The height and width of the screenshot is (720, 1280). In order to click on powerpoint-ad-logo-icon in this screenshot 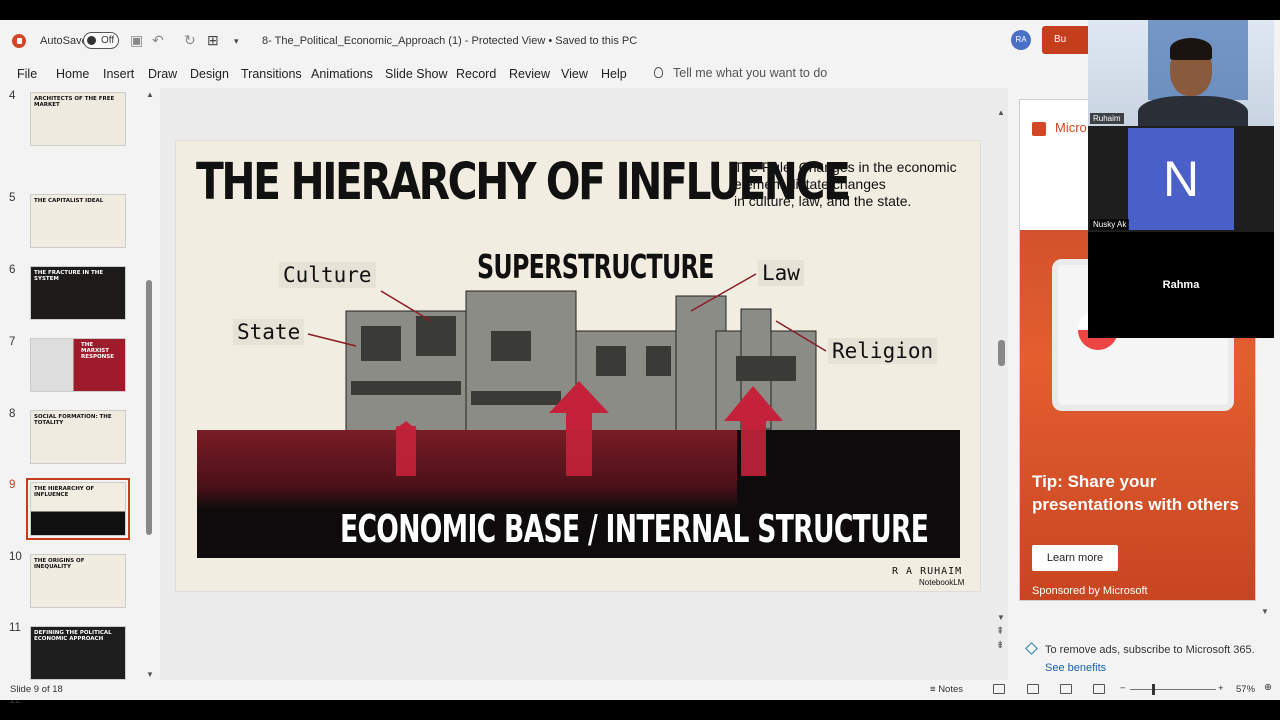, I will do `click(1039, 129)`.